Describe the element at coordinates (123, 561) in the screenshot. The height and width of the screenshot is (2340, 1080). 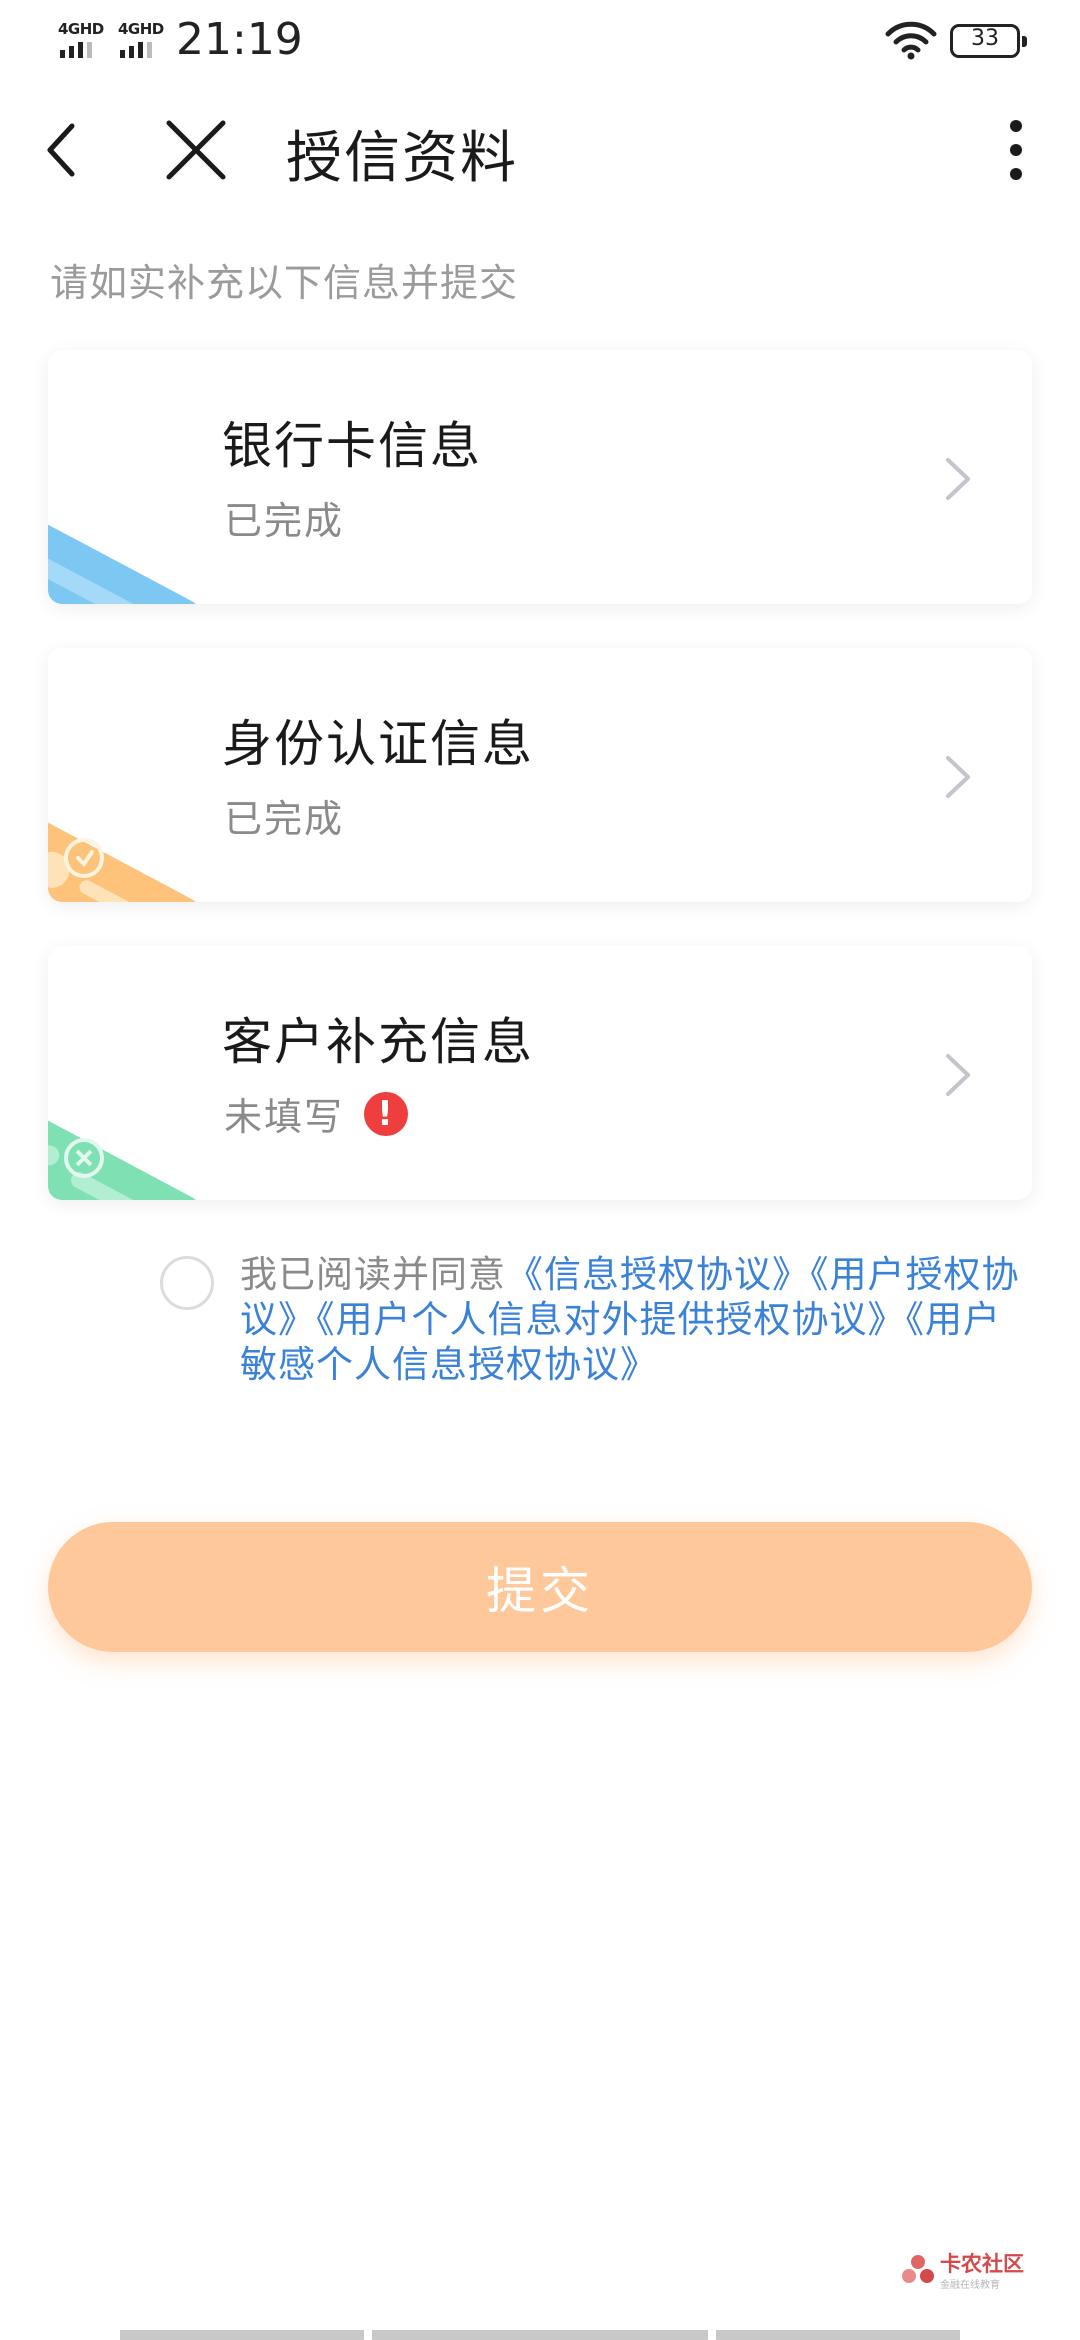
I see `bank-card-icon` at that location.